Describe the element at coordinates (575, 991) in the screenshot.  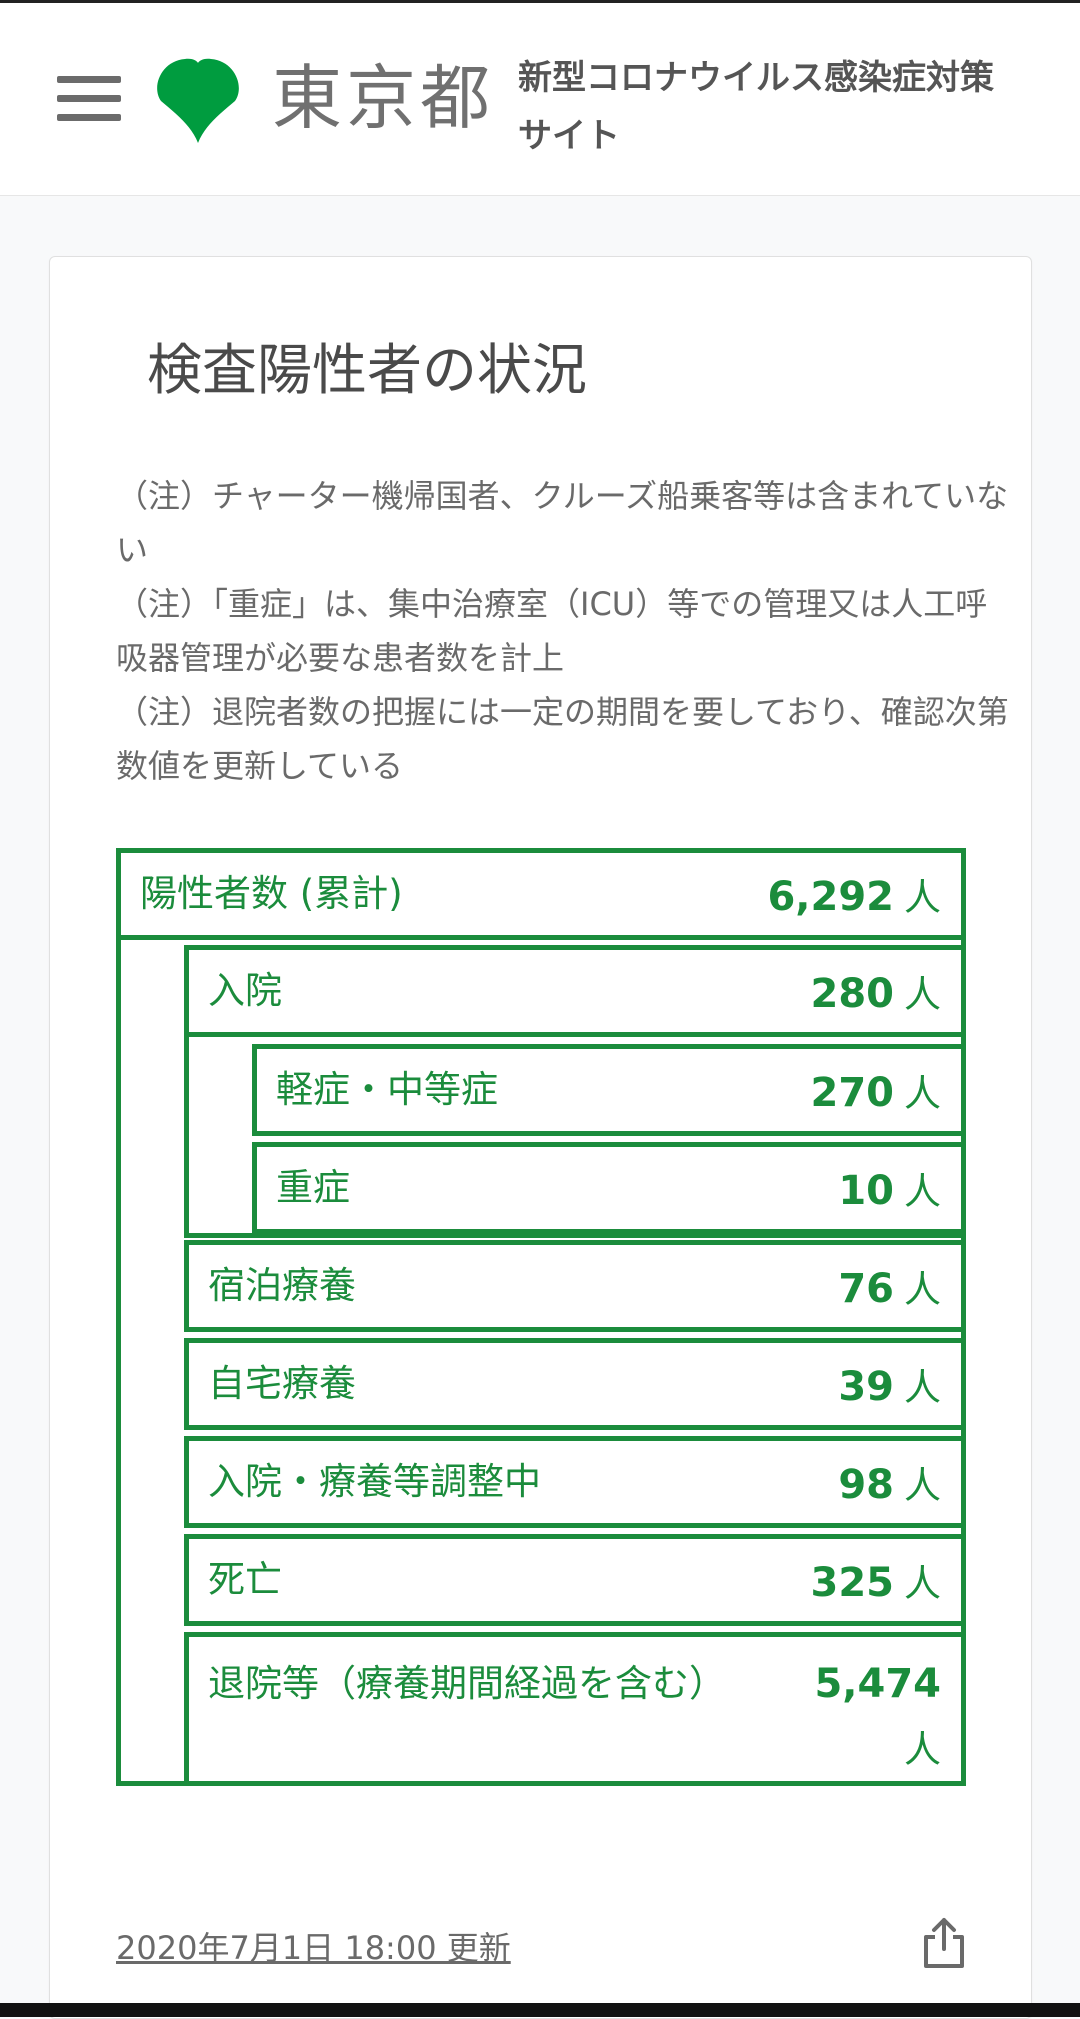
I see `row-hospitalized: 入院 280 人` at that location.